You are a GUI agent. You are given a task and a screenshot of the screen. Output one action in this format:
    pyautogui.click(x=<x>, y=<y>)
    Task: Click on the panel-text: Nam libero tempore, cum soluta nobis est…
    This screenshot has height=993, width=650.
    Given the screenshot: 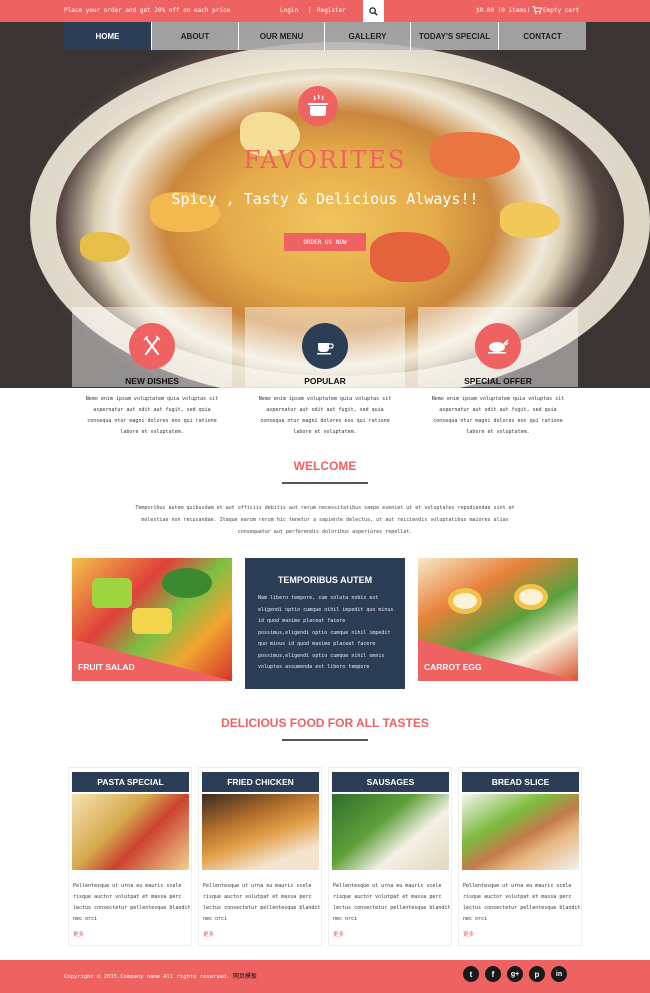 What is the action you would take?
    pyautogui.click(x=326, y=632)
    